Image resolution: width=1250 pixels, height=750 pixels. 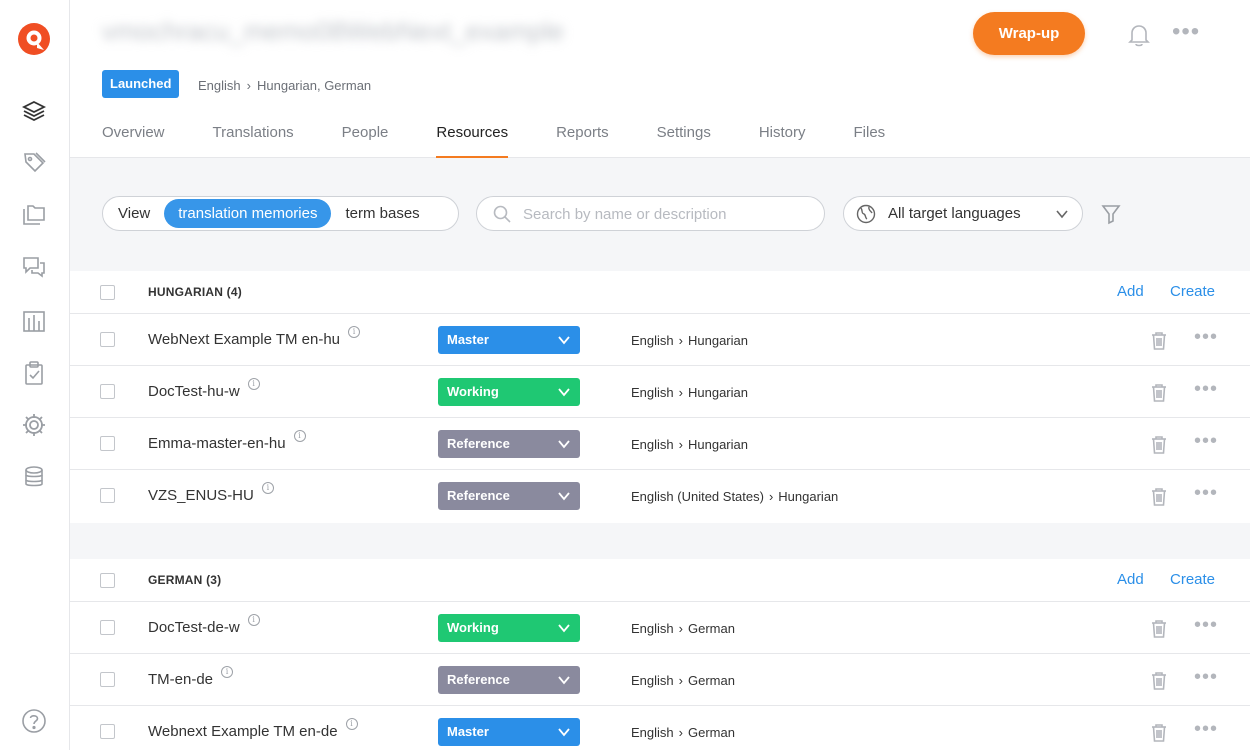 I want to click on section-header: GERMAN (3) Add Create, so click(x=660, y=580).